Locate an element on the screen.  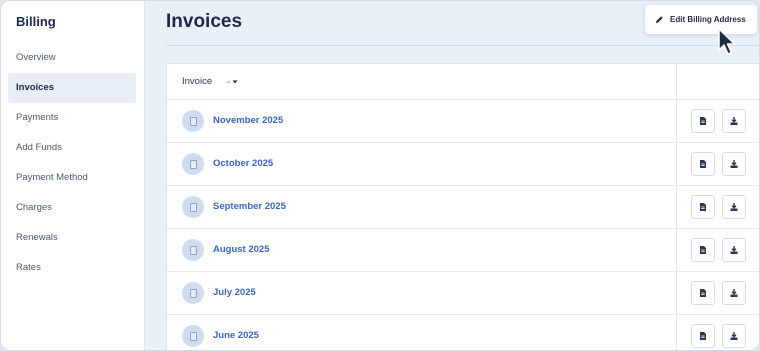
sidebar-item-rates: Rates is located at coordinates (72, 268).